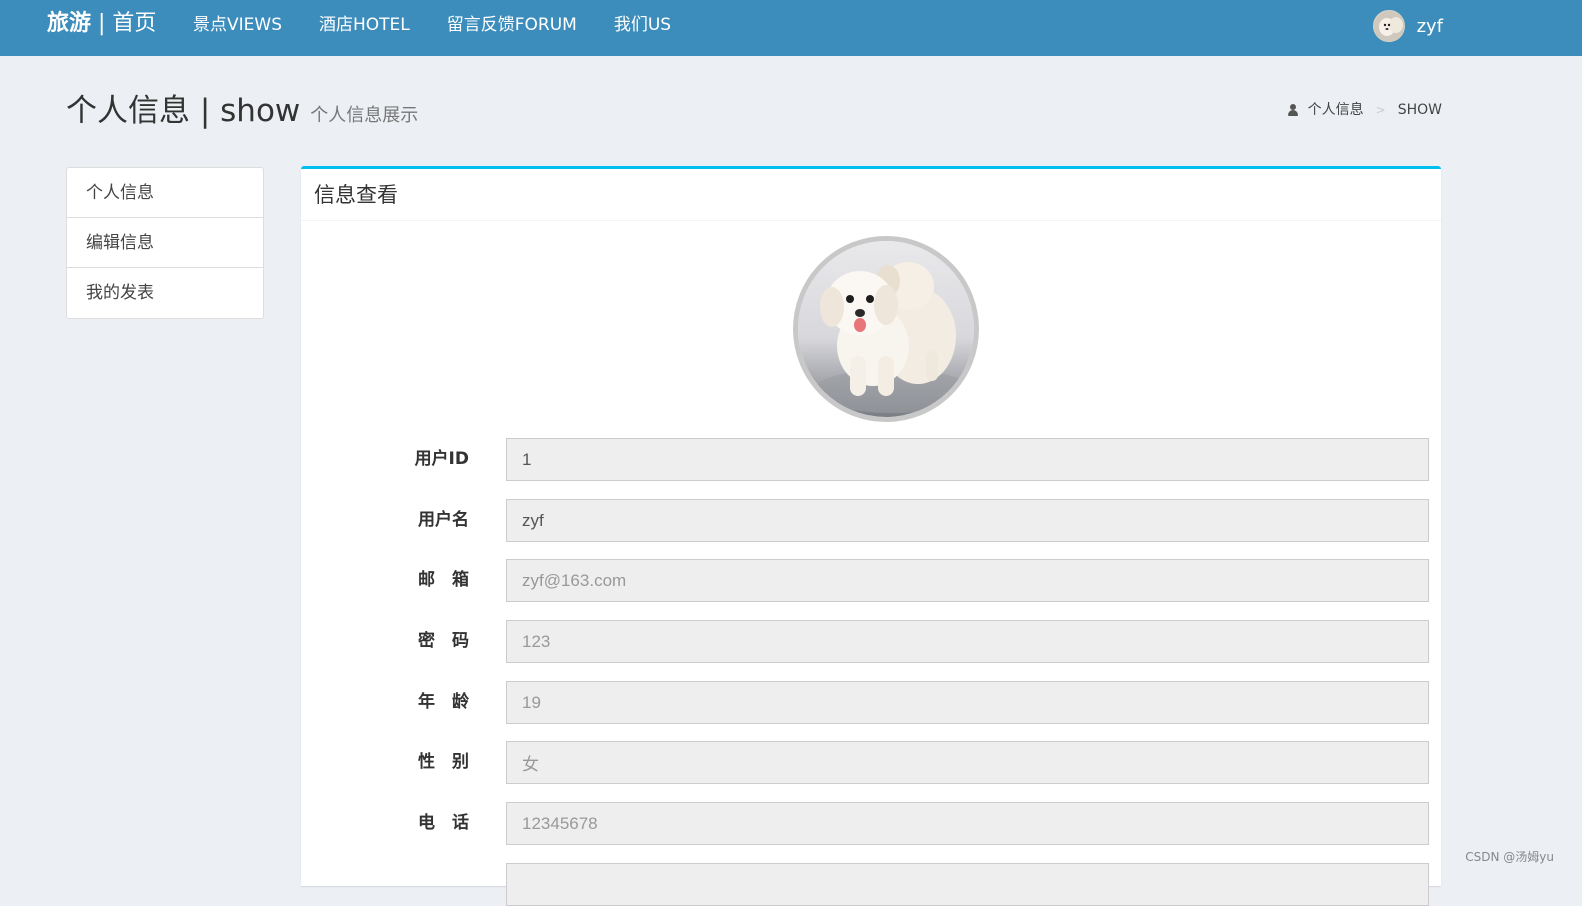 Image resolution: width=1582 pixels, height=906 pixels. Describe the element at coordinates (364, 25) in the screenshot. I see `nav-item-hotel: 酒店HOTEL` at that location.